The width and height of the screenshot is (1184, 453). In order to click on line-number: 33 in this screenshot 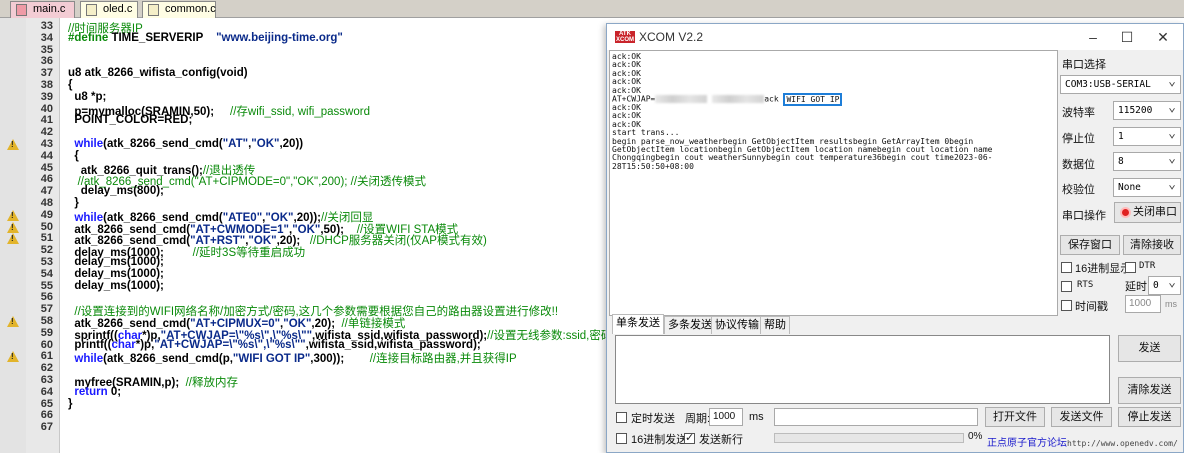, I will do `click(46, 26)`.